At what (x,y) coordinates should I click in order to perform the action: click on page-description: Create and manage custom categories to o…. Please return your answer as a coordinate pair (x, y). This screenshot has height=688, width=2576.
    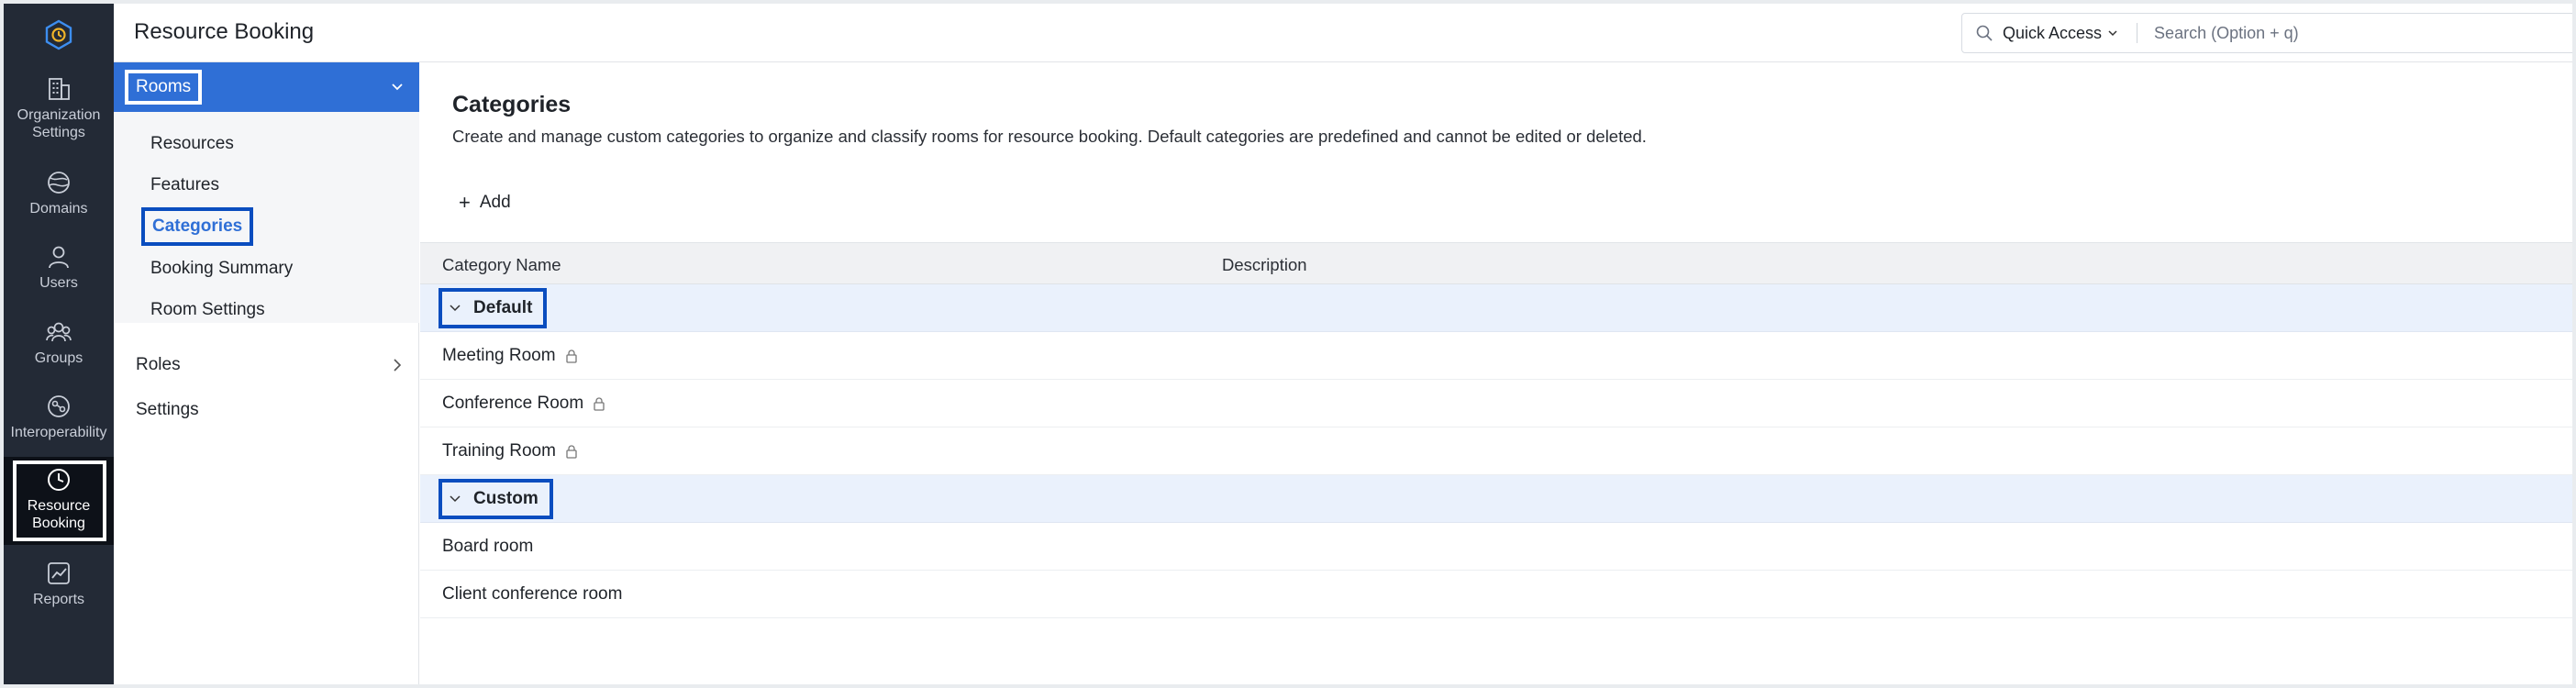
    Looking at the image, I should click on (1049, 136).